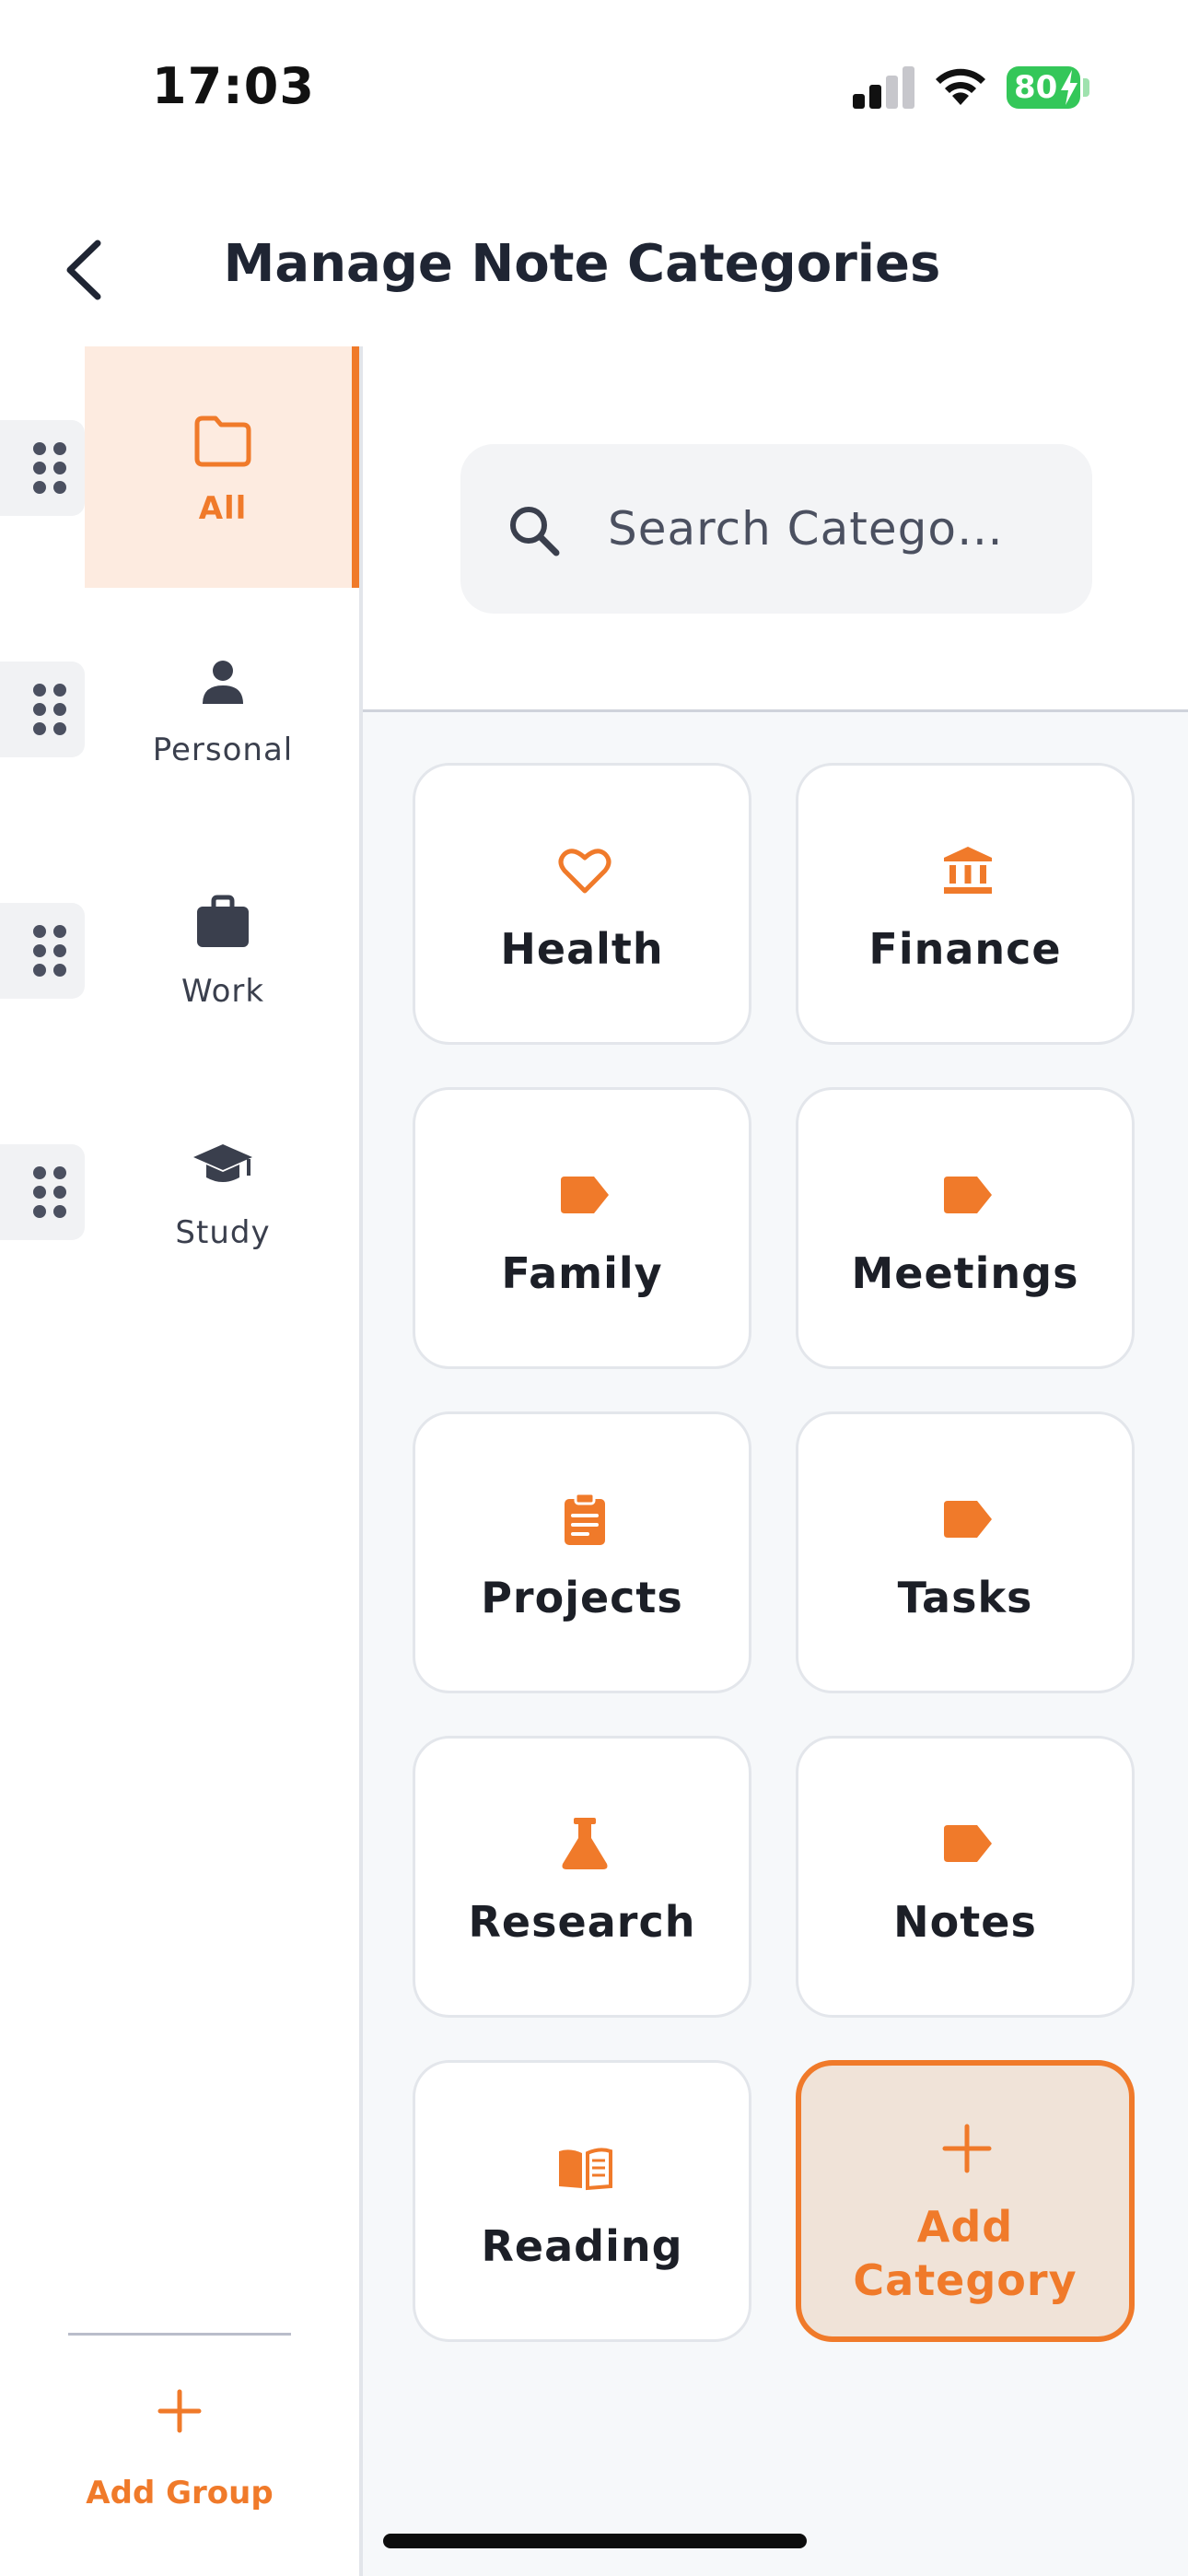  I want to click on category-card-health: Health, so click(582, 904).